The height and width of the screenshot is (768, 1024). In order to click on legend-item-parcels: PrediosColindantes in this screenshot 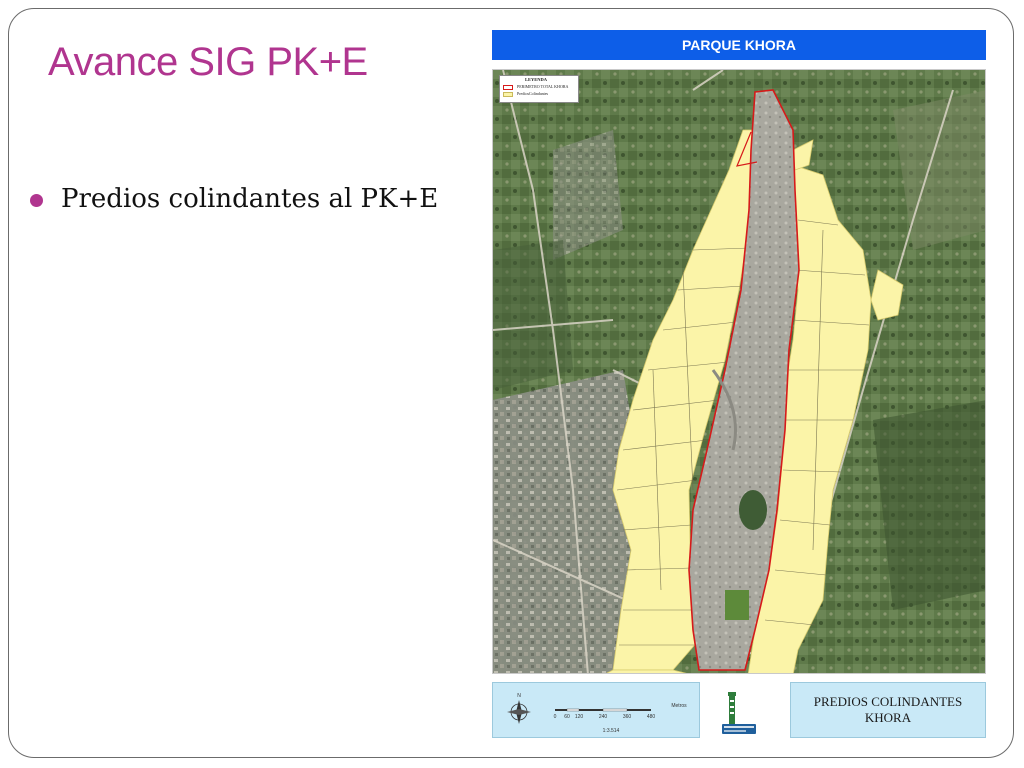, I will do `click(539, 94)`.